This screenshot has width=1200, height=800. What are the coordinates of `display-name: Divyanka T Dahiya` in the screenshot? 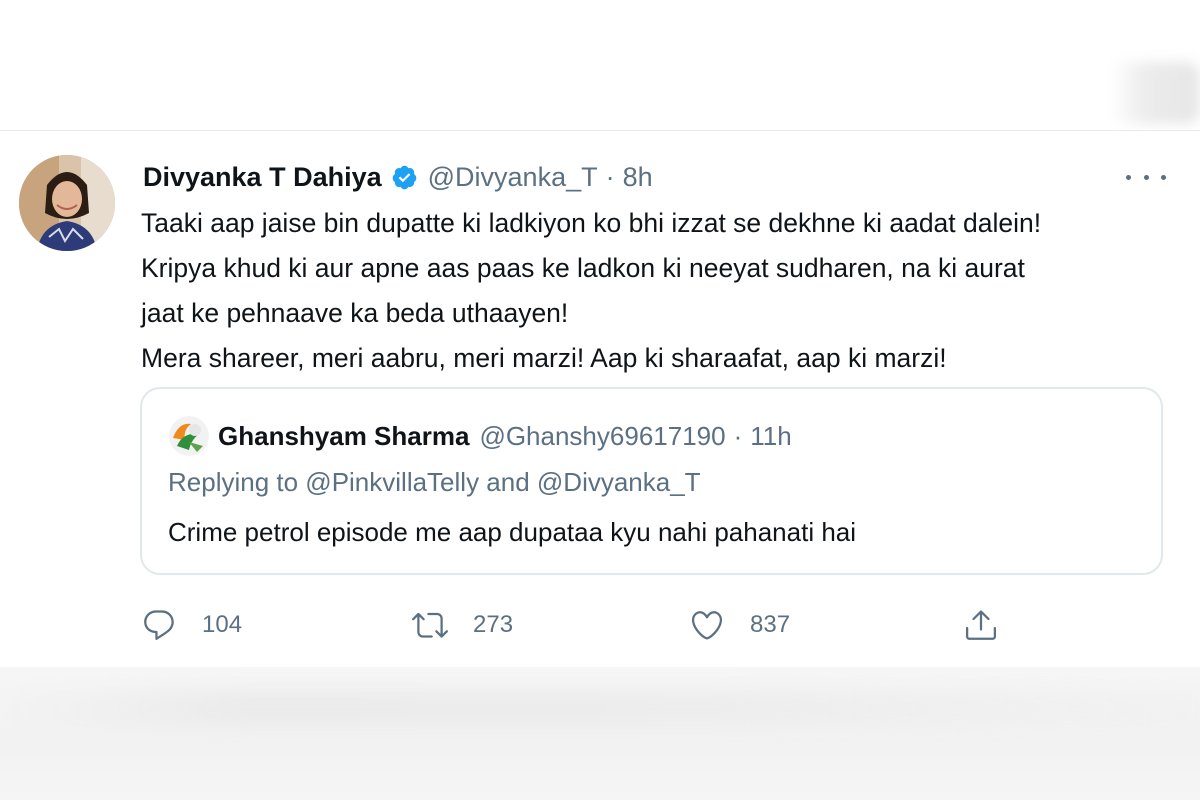 It's located at (262, 177).